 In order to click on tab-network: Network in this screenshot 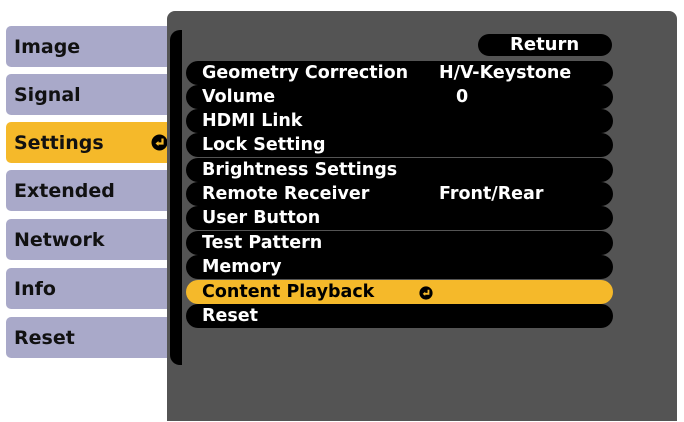, I will do `click(91, 239)`.